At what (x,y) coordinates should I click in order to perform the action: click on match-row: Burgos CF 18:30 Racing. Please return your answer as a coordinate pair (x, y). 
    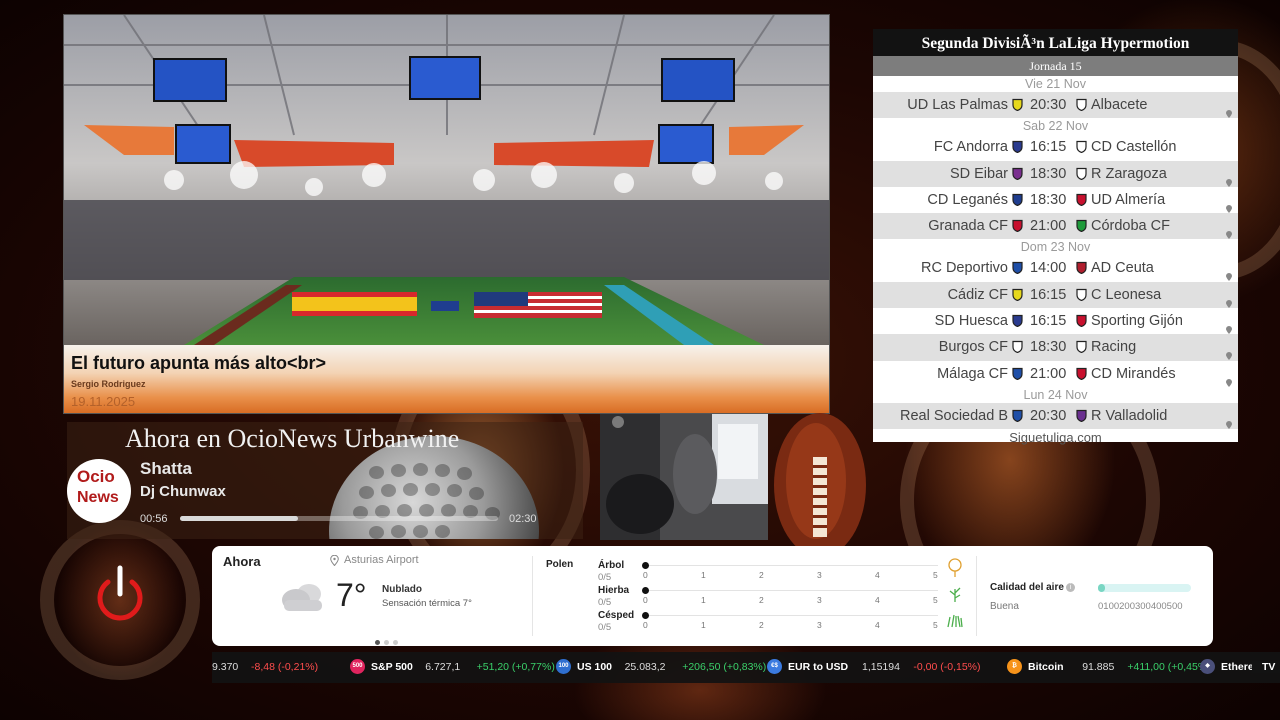
    Looking at the image, I should click on (1055, 347).